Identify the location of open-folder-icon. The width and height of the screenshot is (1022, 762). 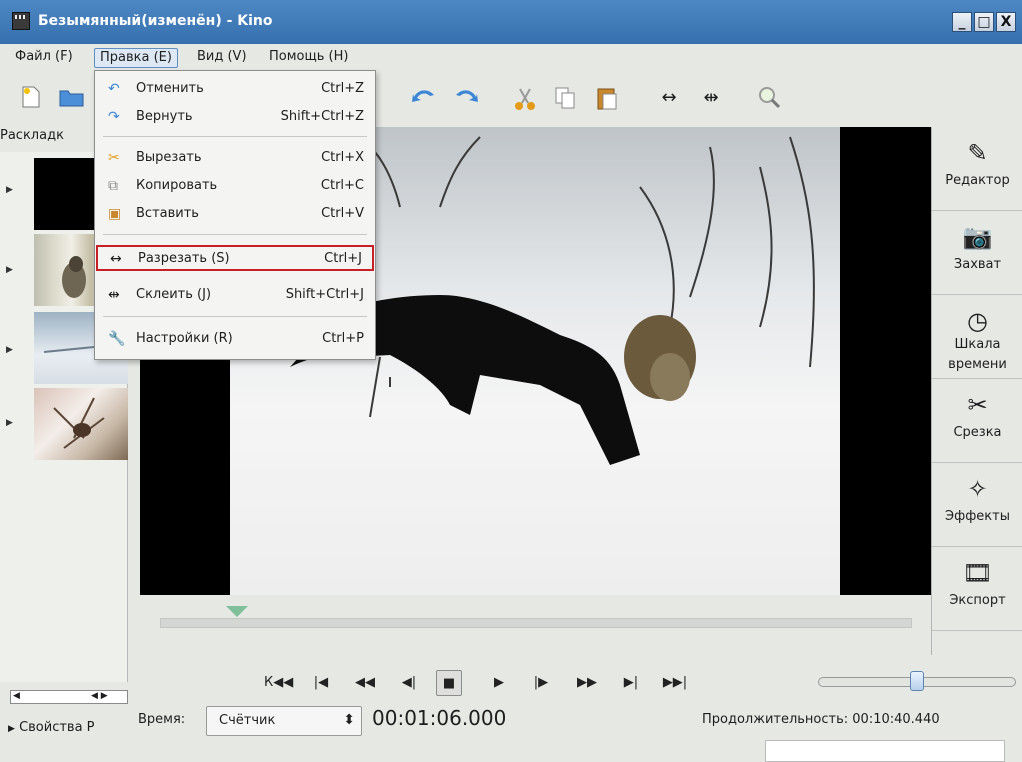
(71, 98).